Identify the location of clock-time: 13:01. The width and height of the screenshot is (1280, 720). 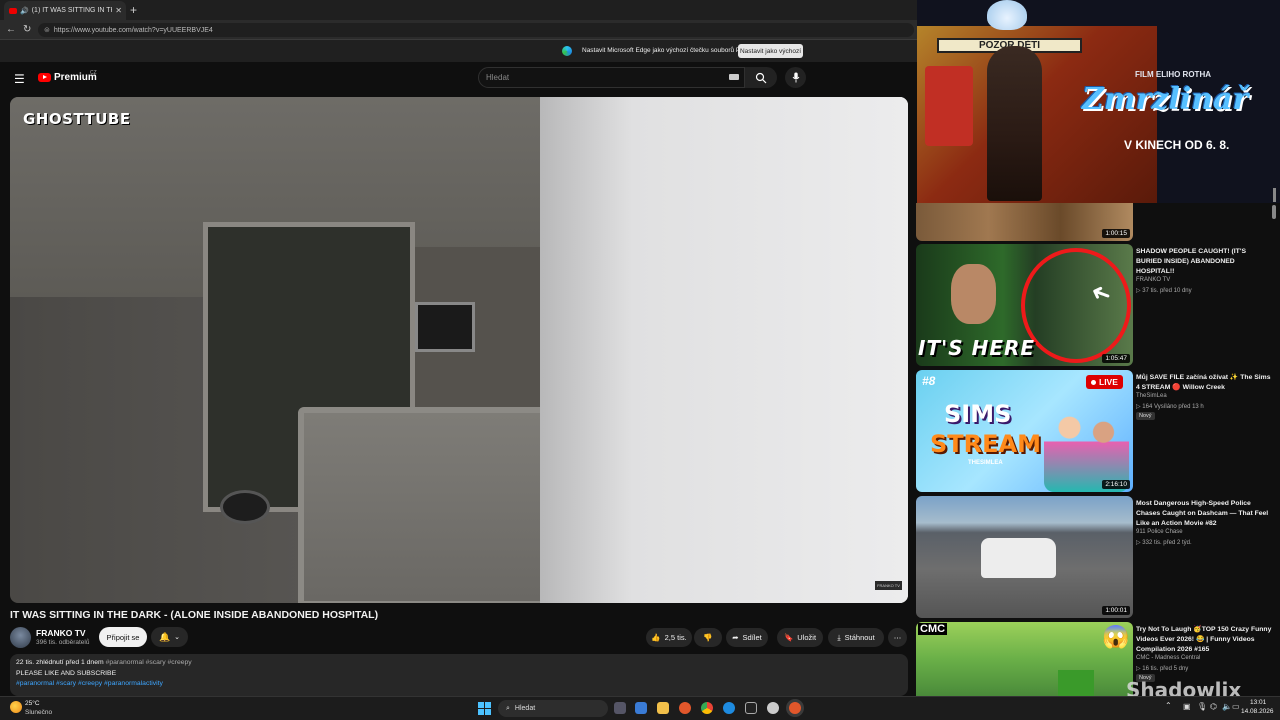
(1258, 702).